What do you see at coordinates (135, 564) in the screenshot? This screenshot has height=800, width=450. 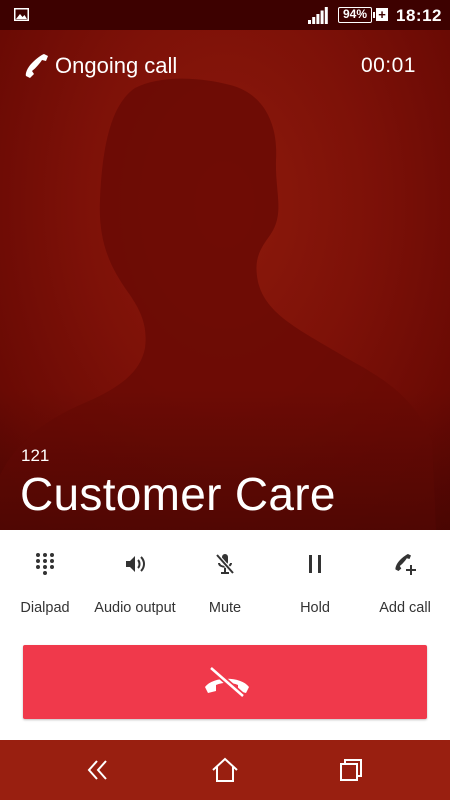 I see `speaker-icon` at bounding box center [135, 564].